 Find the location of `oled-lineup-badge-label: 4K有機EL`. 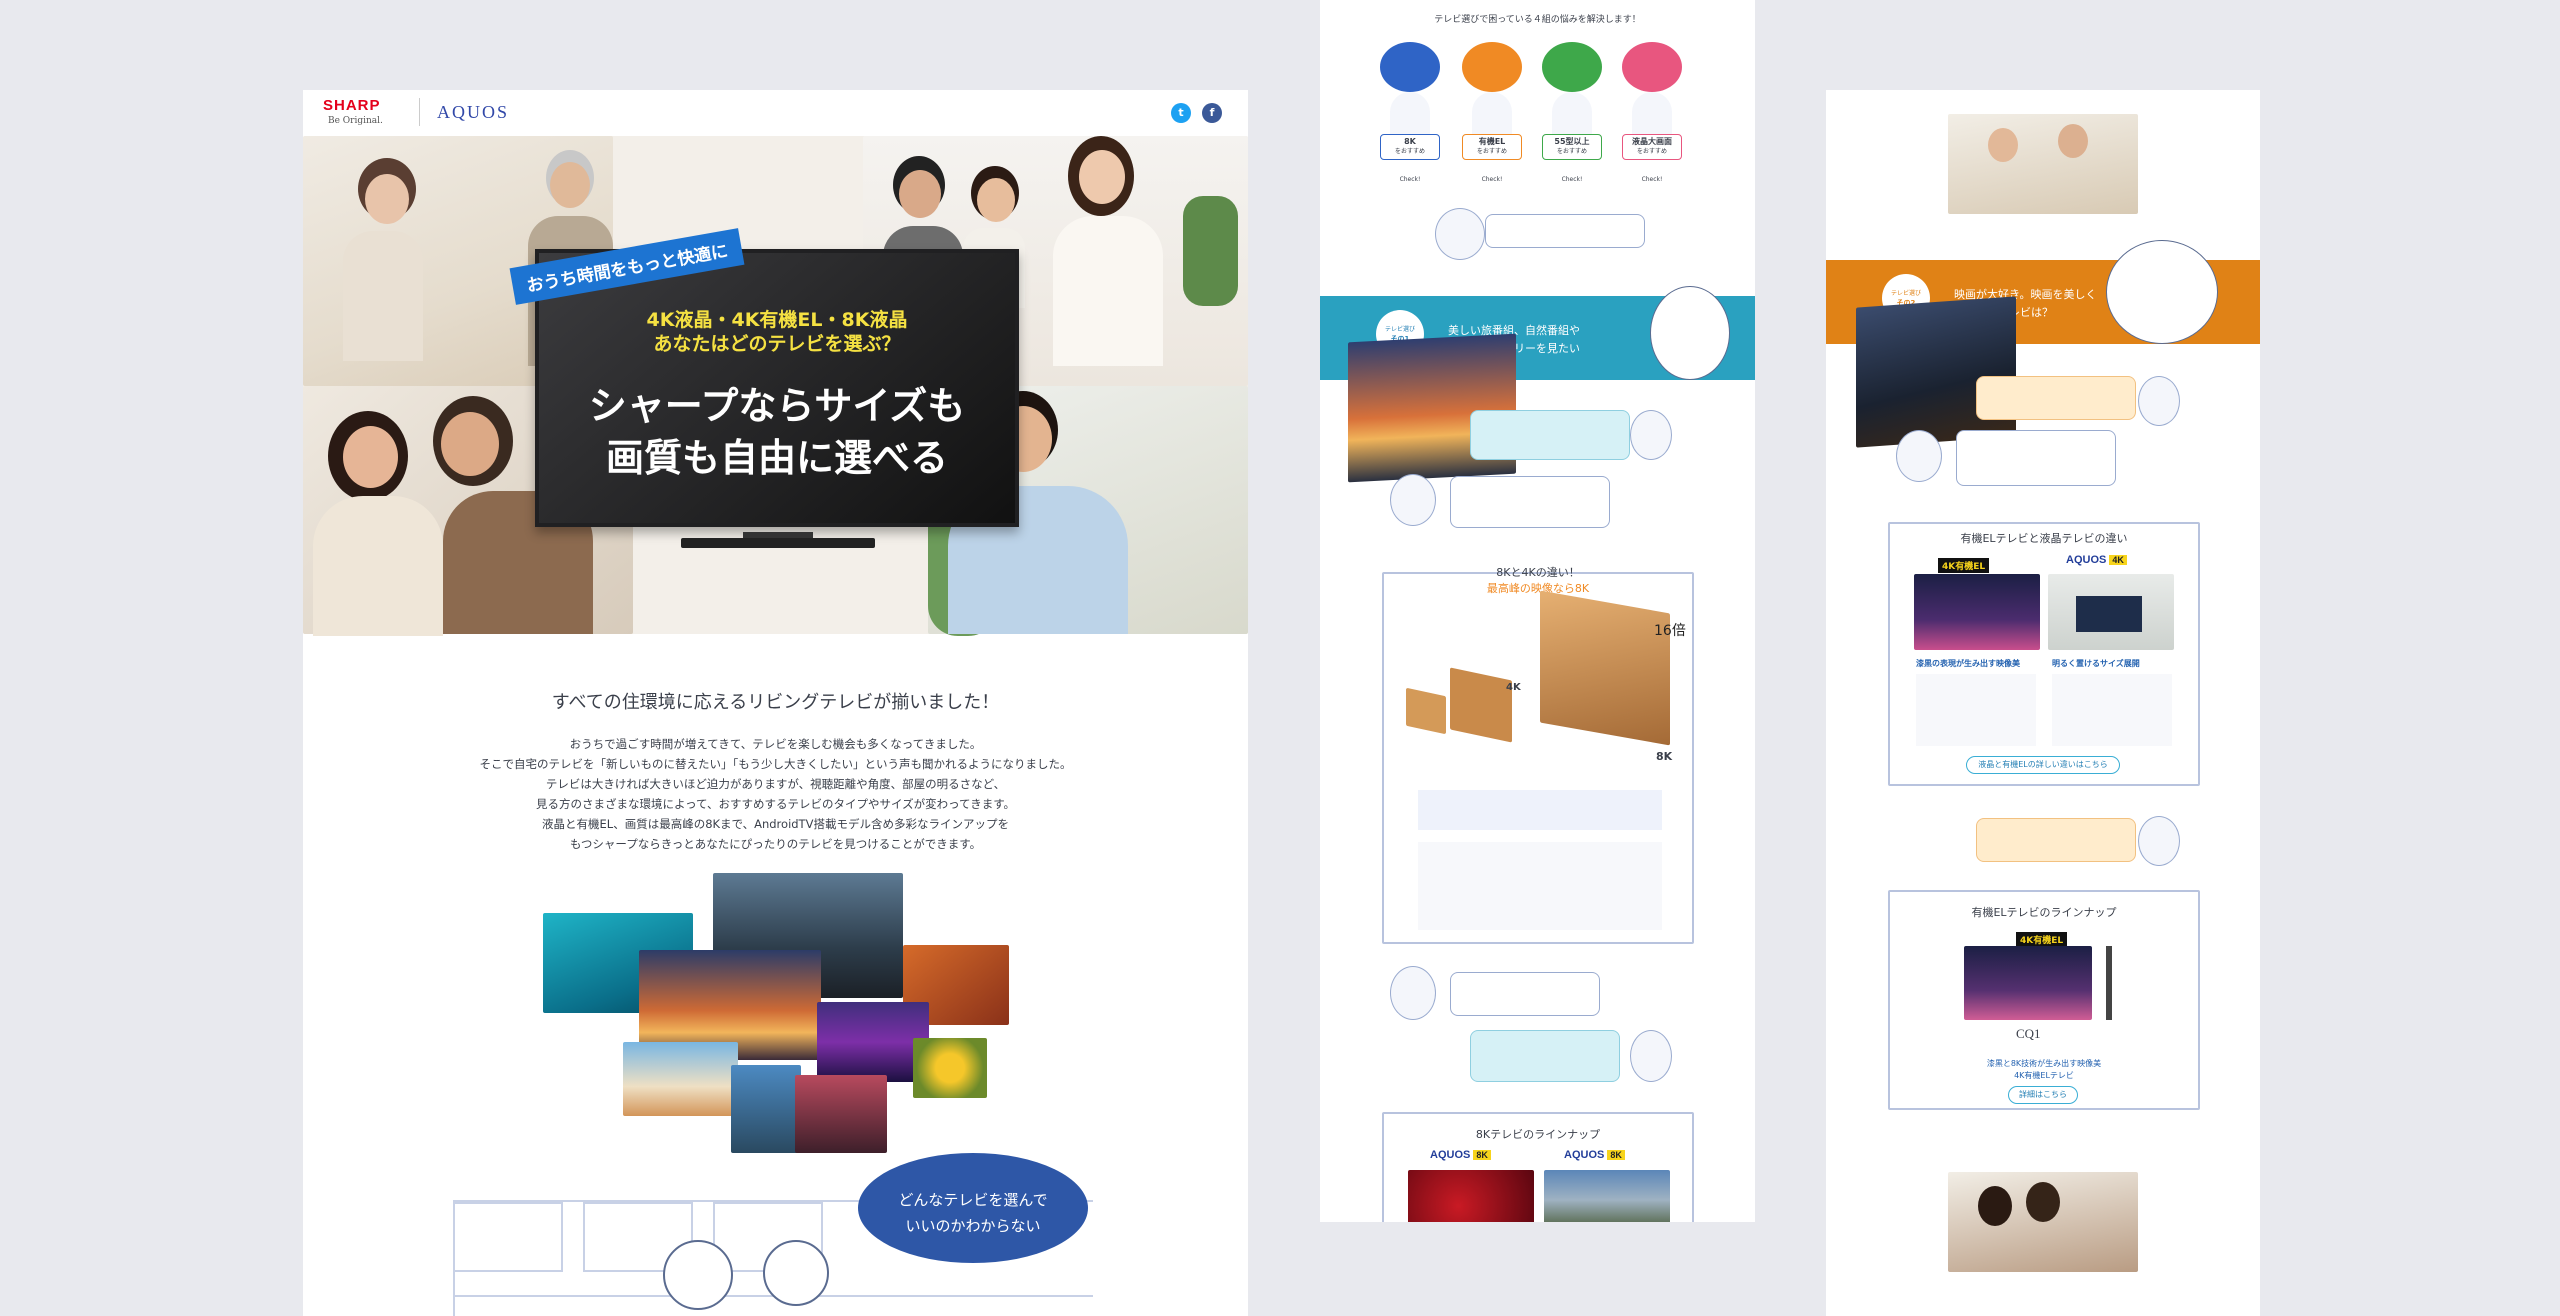

oled-lineup-badge-label: 4K有機EL is located at coordinates (2042, 937).